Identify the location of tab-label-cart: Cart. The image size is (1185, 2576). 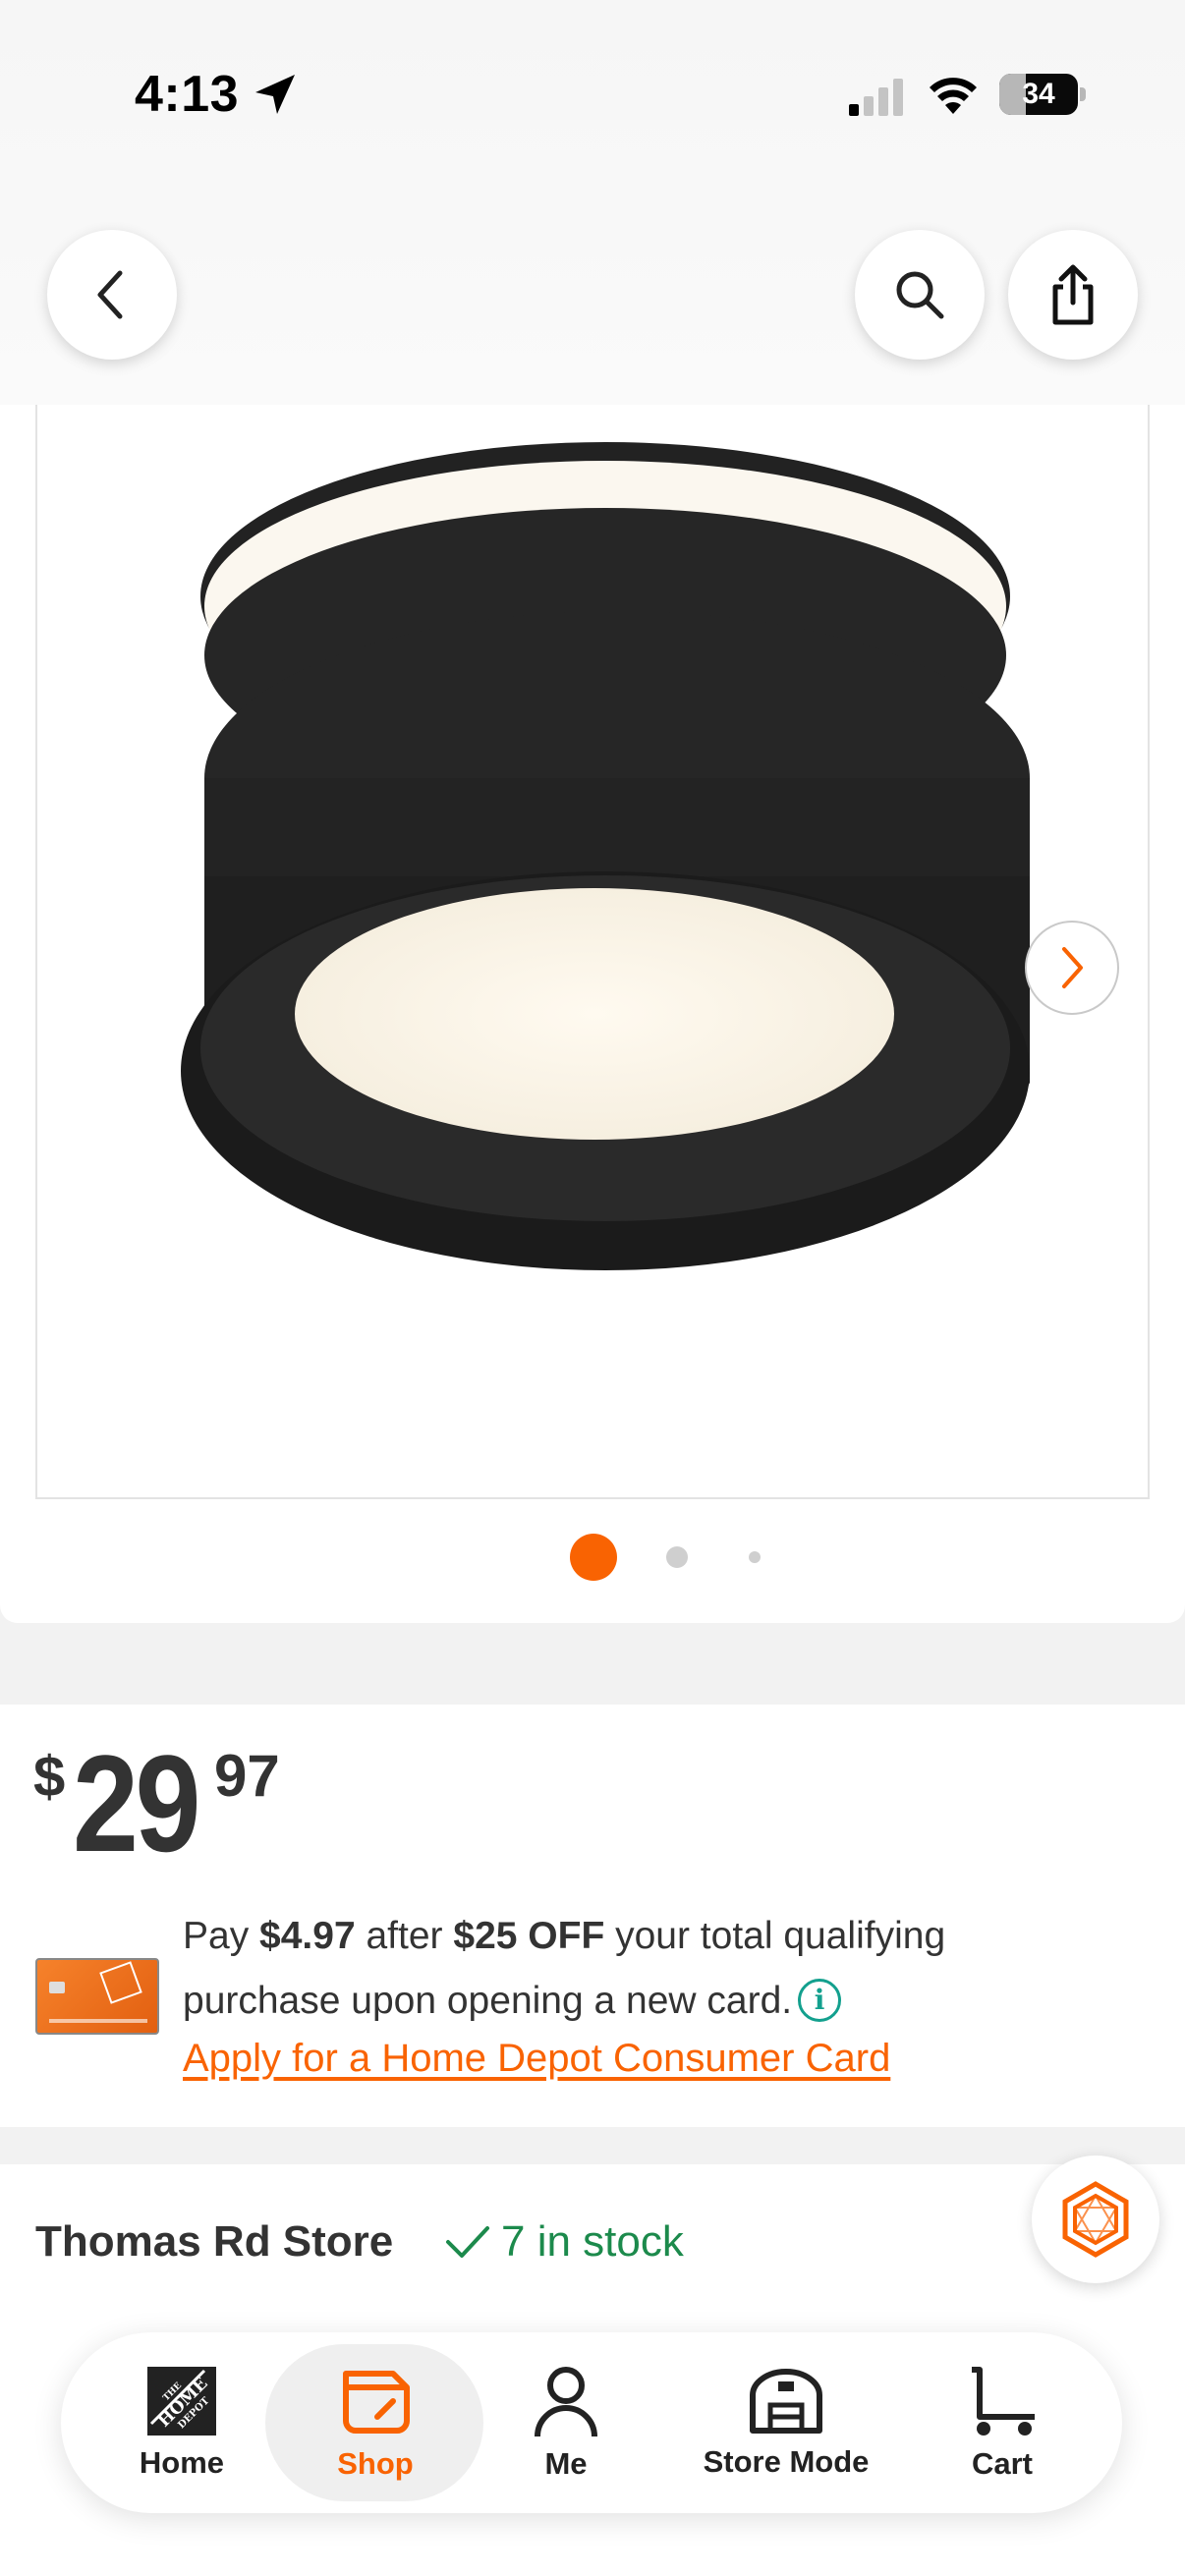
(1002, 2463).